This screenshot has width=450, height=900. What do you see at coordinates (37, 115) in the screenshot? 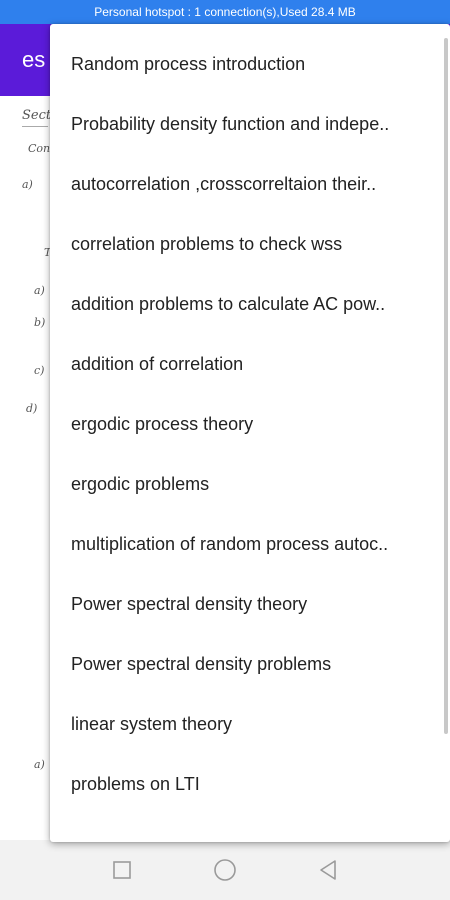
I see `handwritten-note: Sect` at bounding box center [37, 115].